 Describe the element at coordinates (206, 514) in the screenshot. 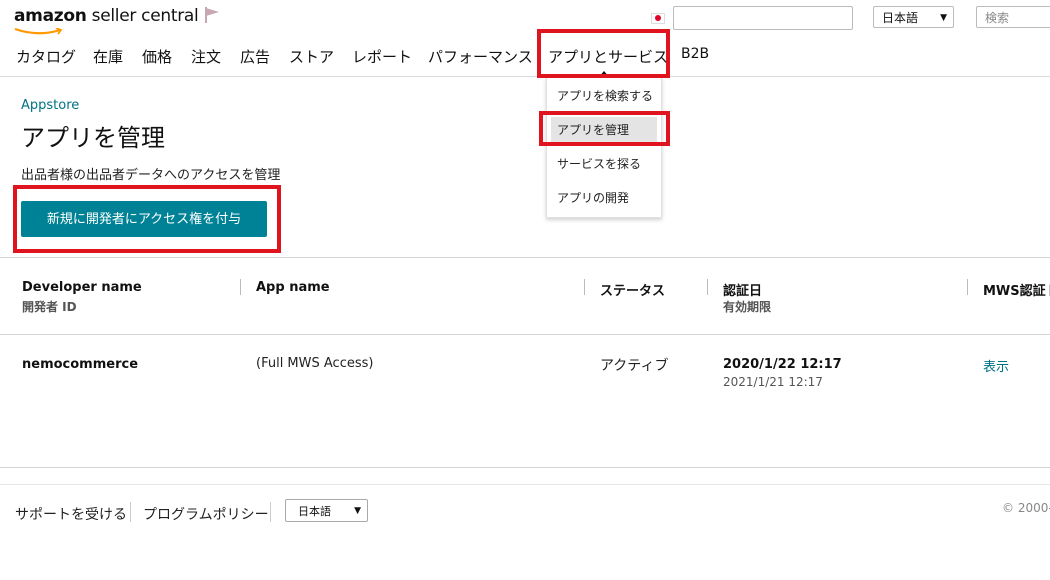

I see `footer-policy-link: プログラムポリシー` at that location.